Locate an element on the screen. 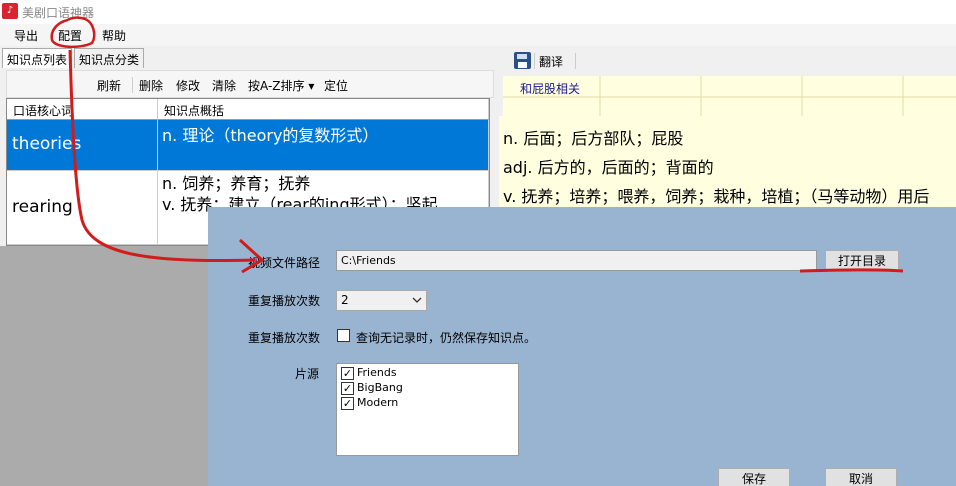 This screenshot has width=956, height=486. save-when-empty-label: 查询无记录时，仍然保存知识点。 is located at coordinates (446, 338).